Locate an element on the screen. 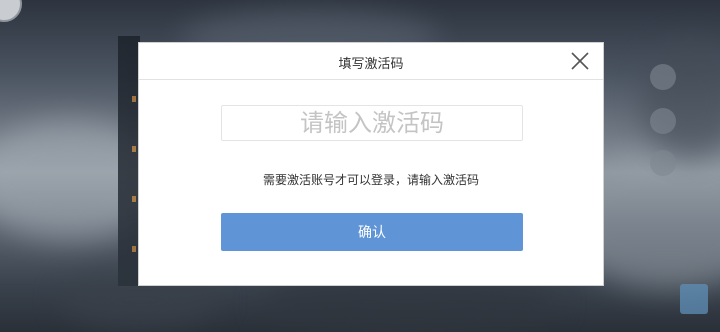 The height and width of the screenshot is (332, 720). game-avatar-icon is located at coordinates (11, 11).